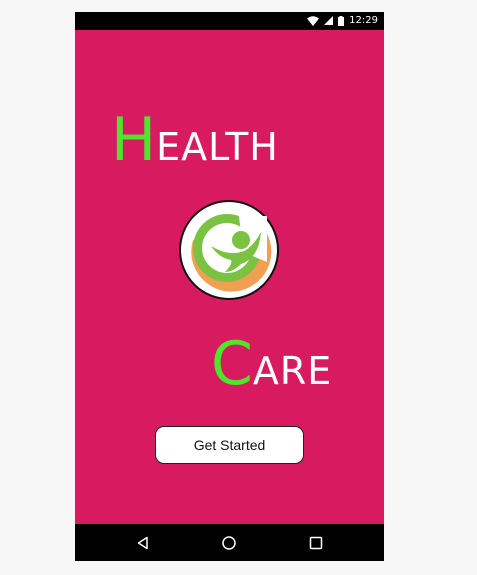 The width and height of the screenshot is (477, 575). What do you see at coordinates (229, 250) in the screenshot?
I see `health-person-logo` at bounding box center [229, 250].